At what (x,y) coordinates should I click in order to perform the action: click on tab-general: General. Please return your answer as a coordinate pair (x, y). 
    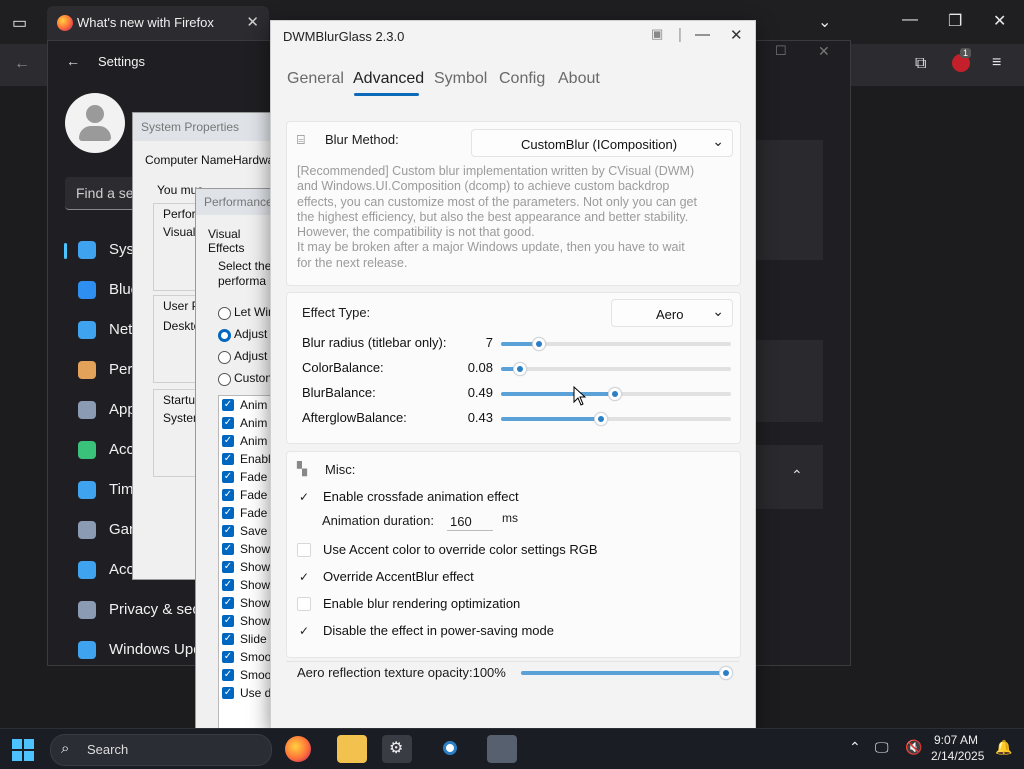
    Looking at the image, I should click on (315, 79).